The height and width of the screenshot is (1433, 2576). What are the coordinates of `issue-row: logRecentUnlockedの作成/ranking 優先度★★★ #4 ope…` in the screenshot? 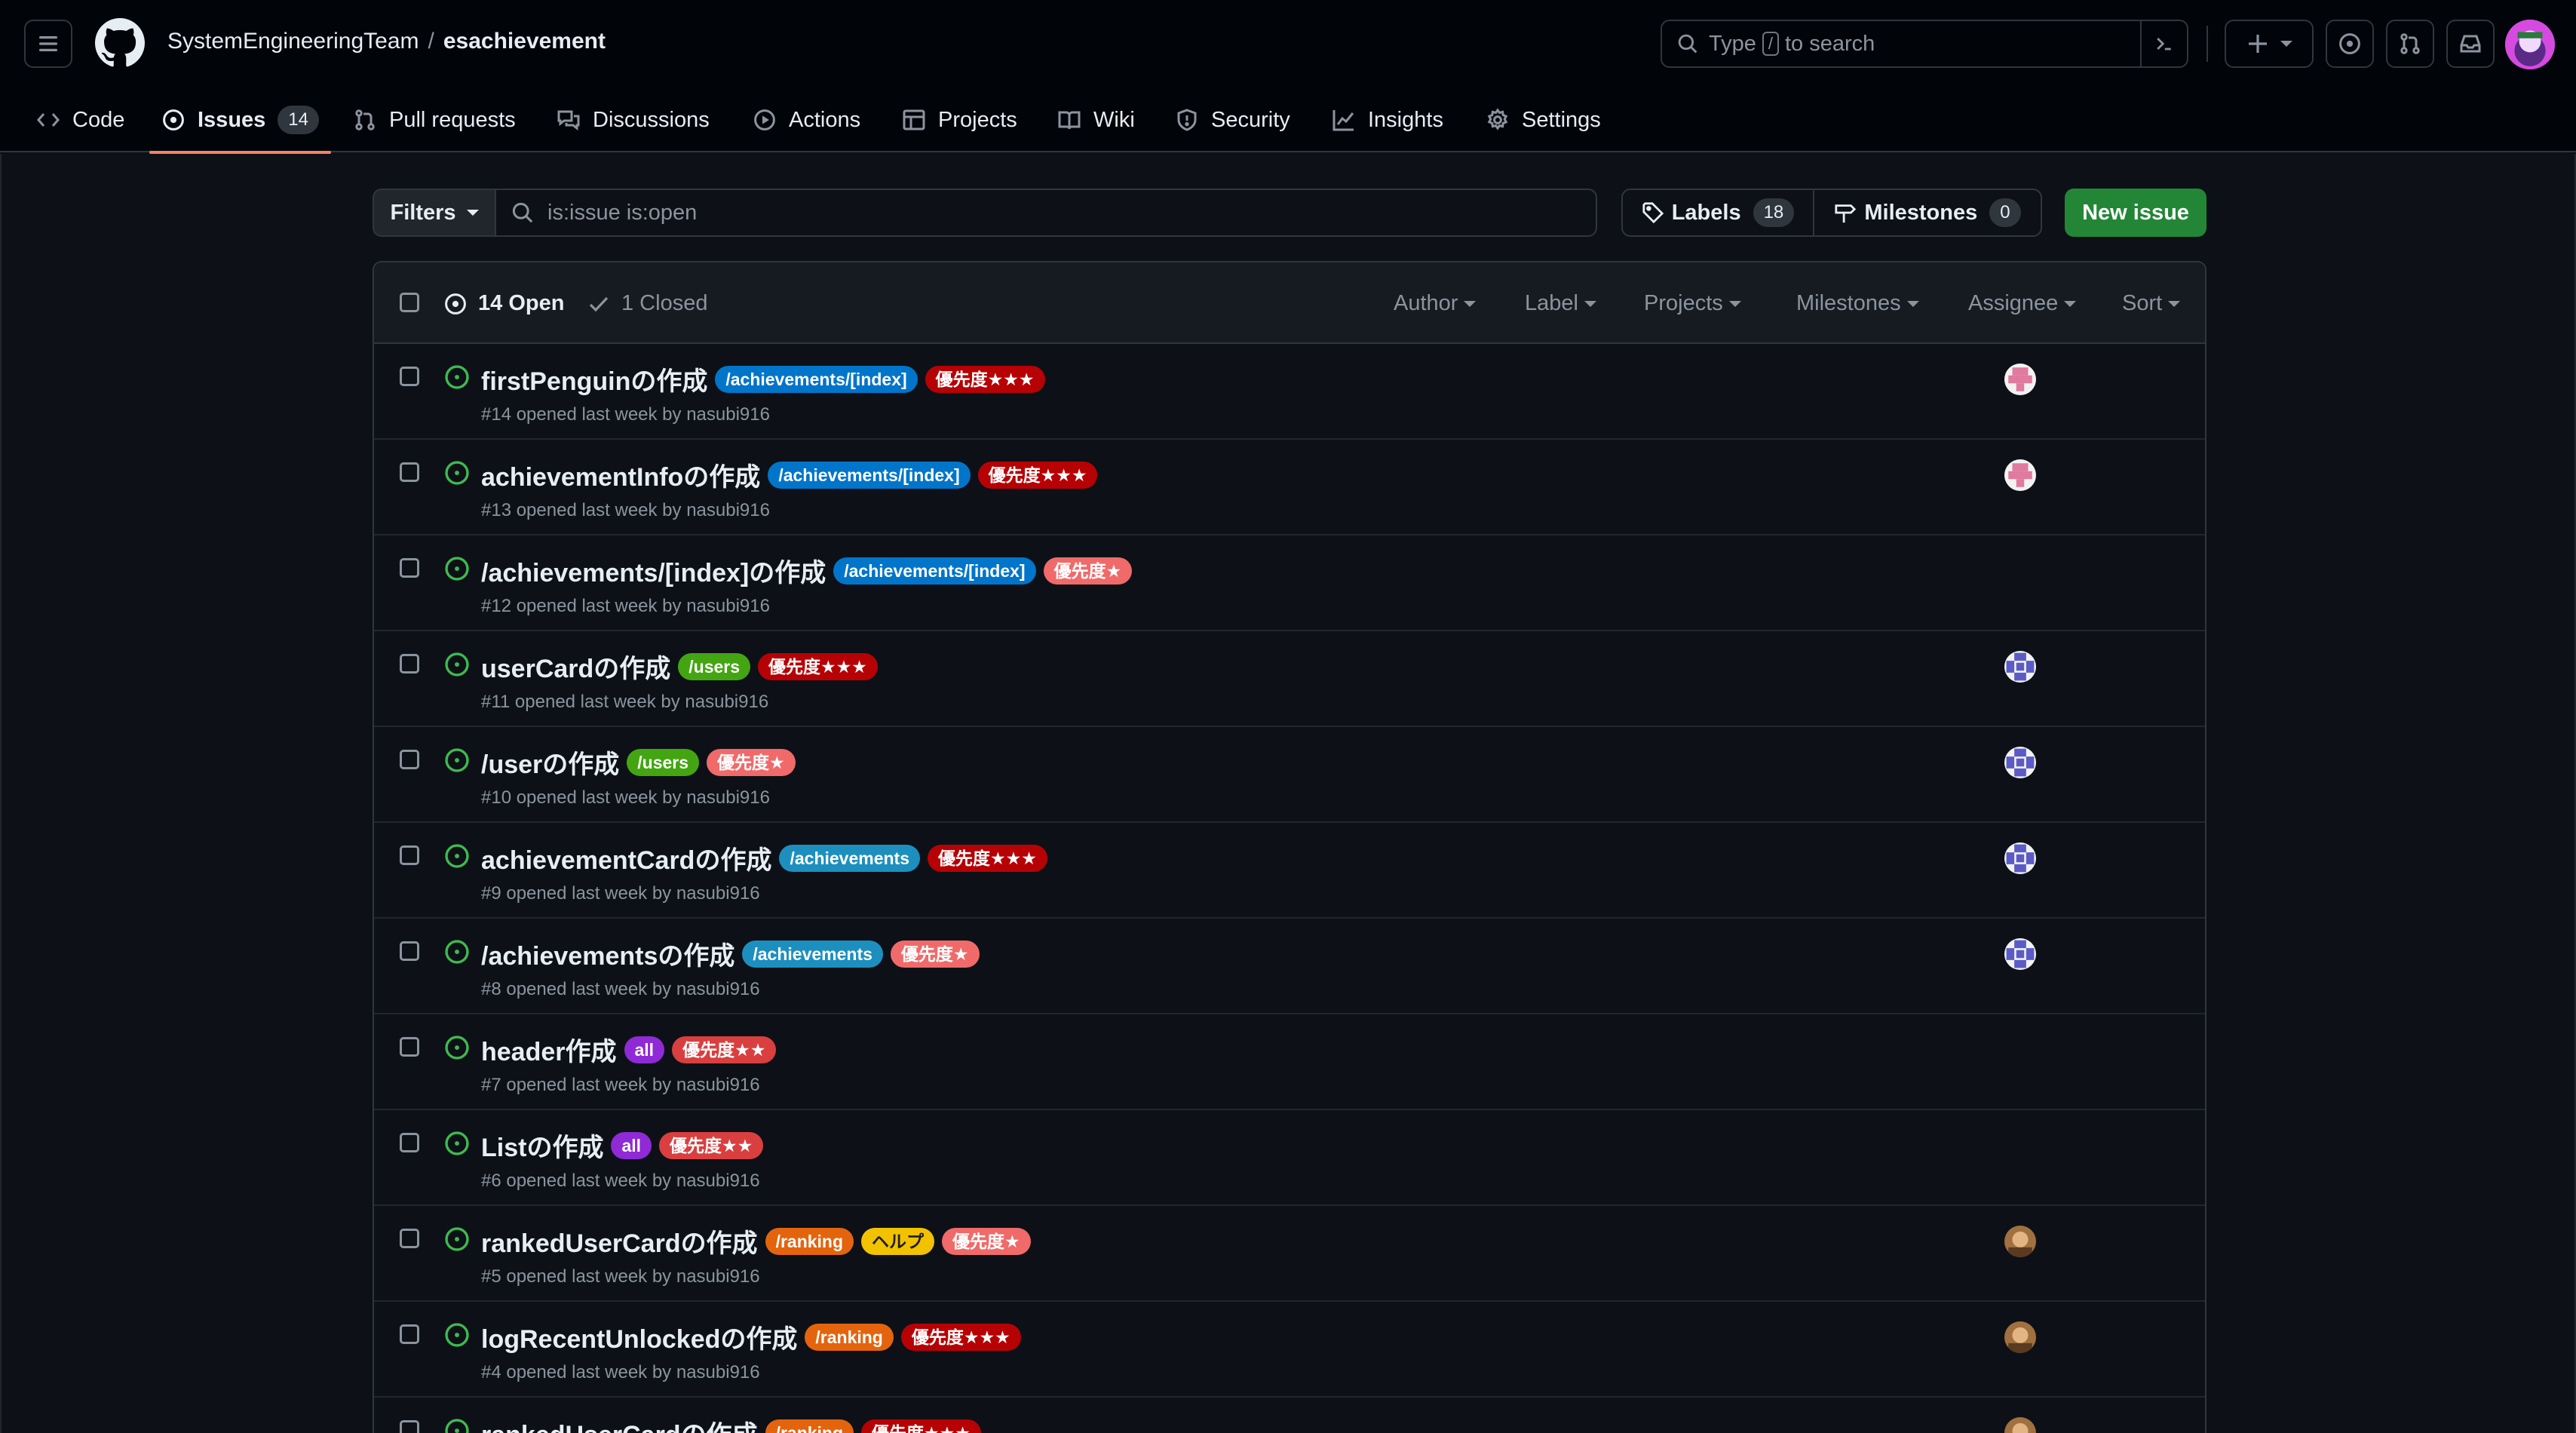 It's located at (1289, 1350).